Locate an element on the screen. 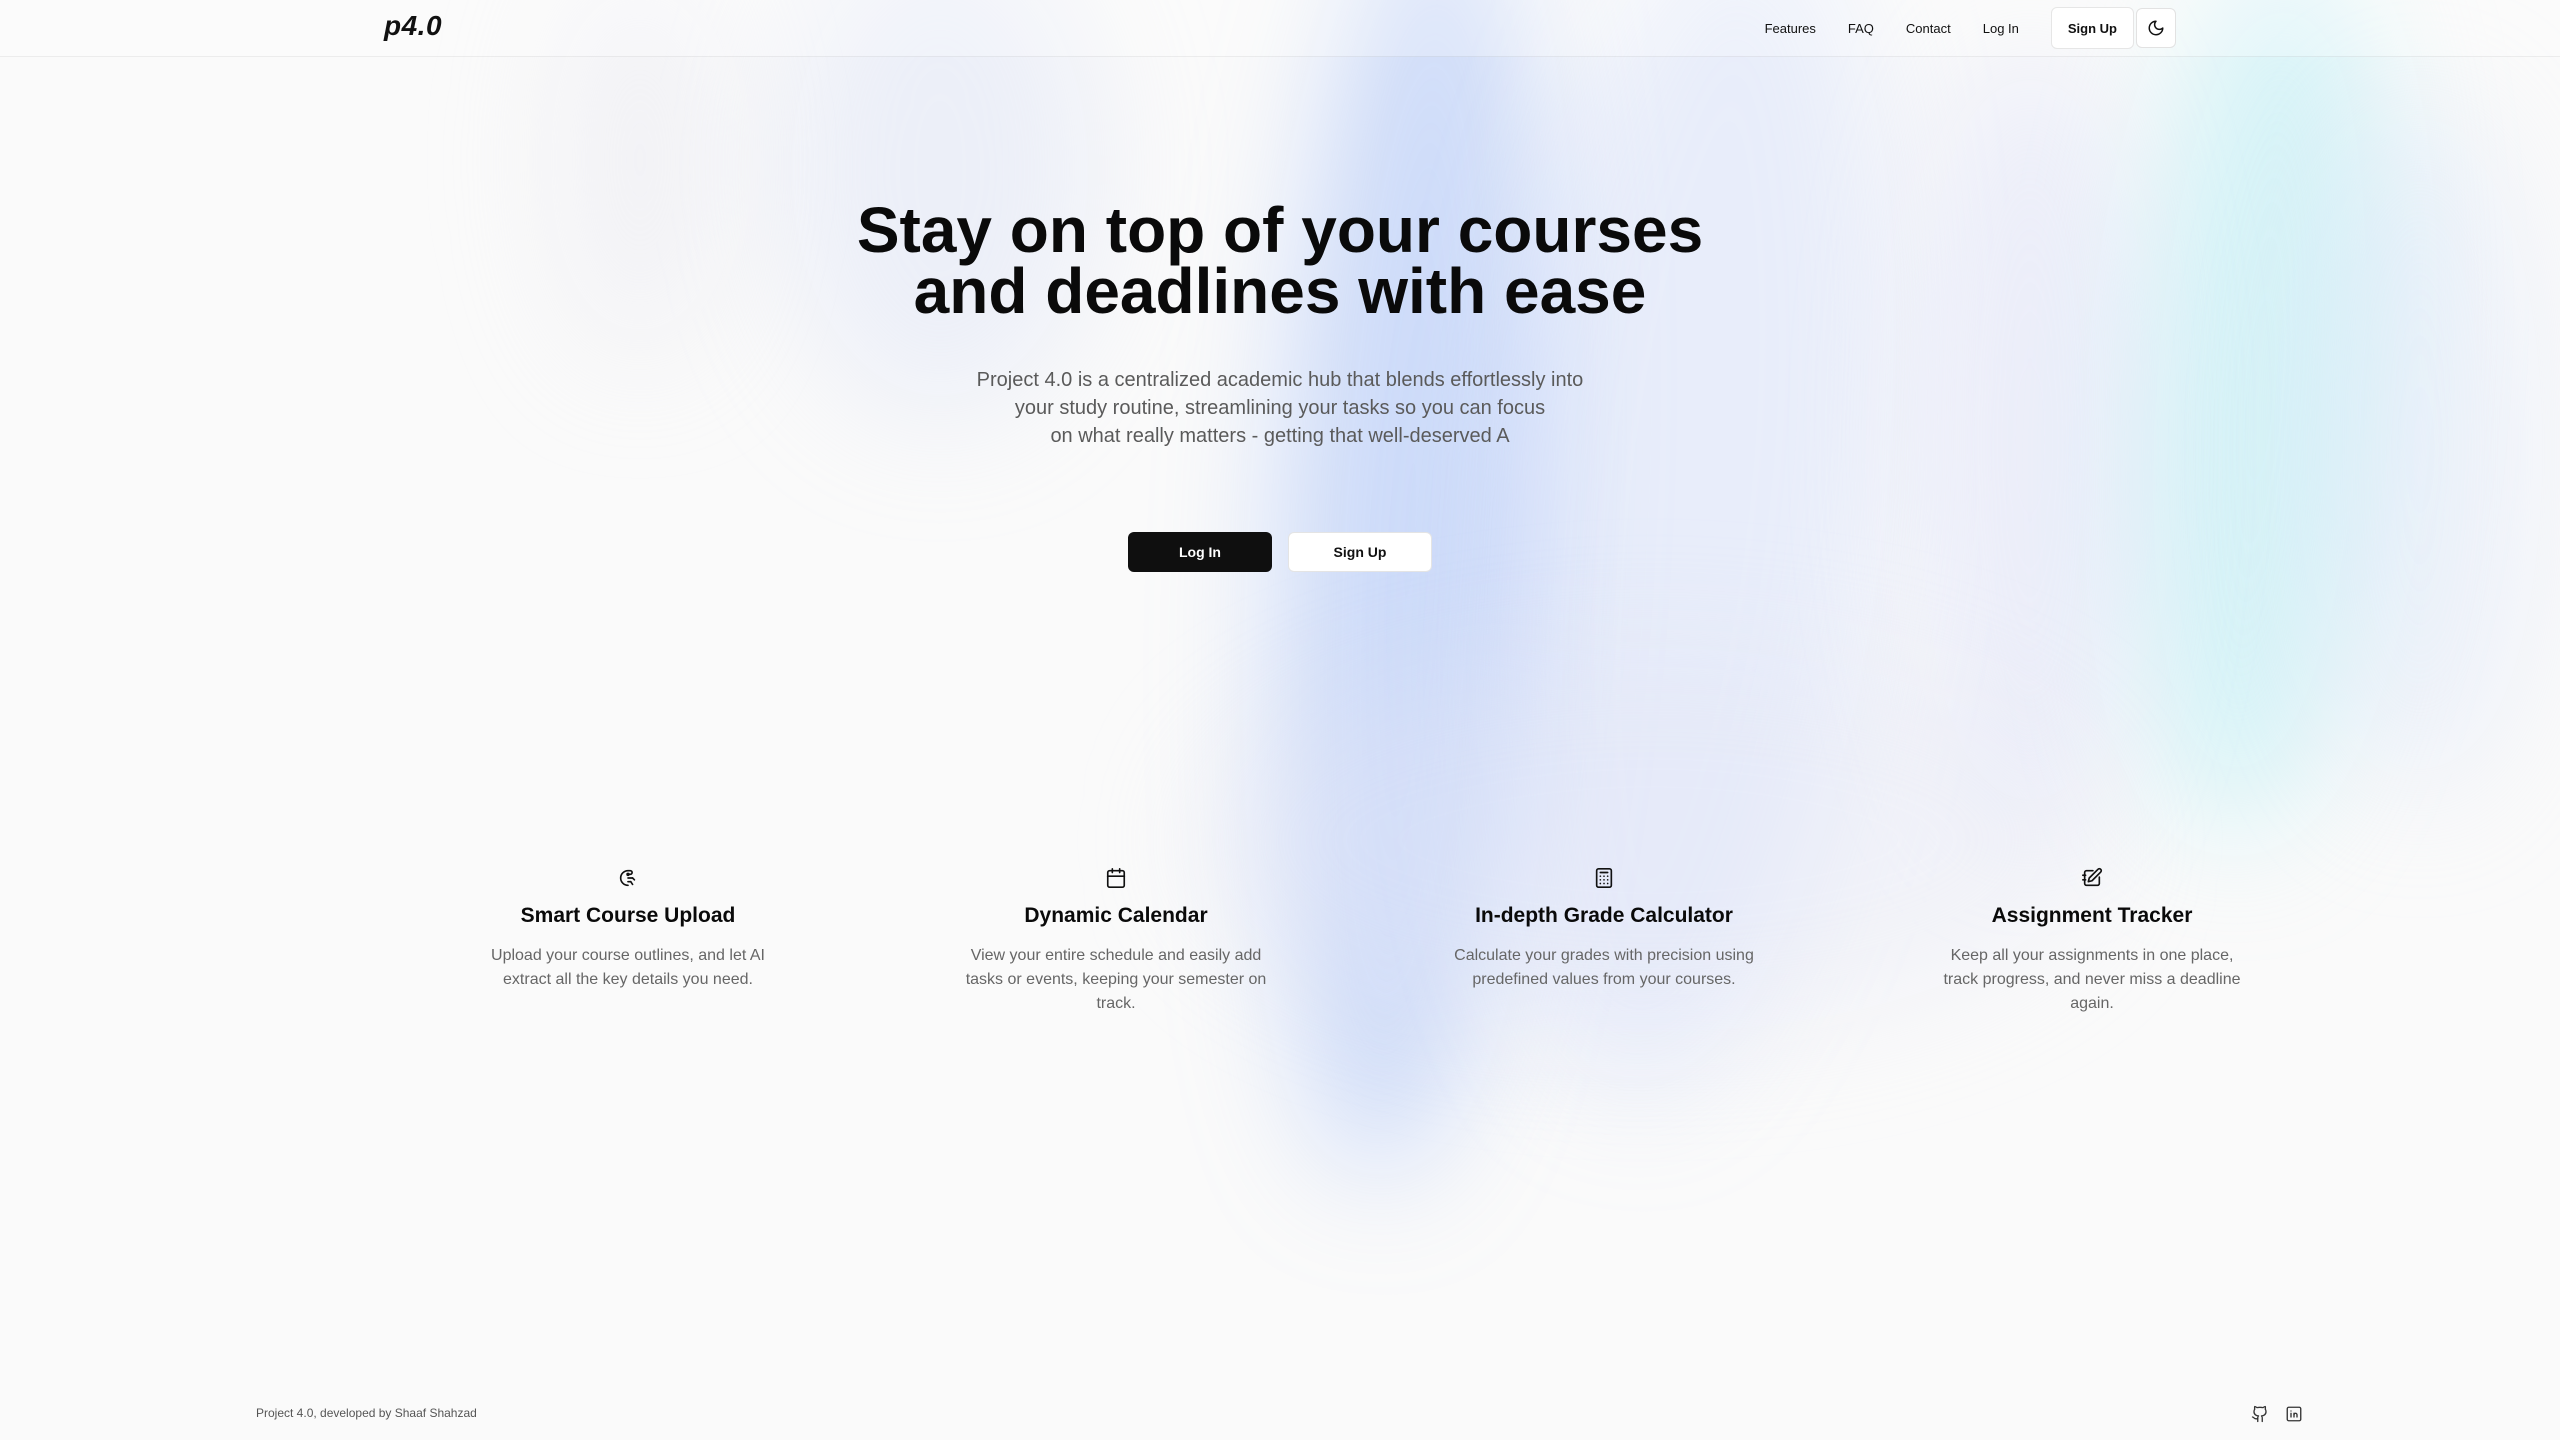  main-nav: Features FAQ Contact Log In Sign Up is located at coordinates (1949, 28).